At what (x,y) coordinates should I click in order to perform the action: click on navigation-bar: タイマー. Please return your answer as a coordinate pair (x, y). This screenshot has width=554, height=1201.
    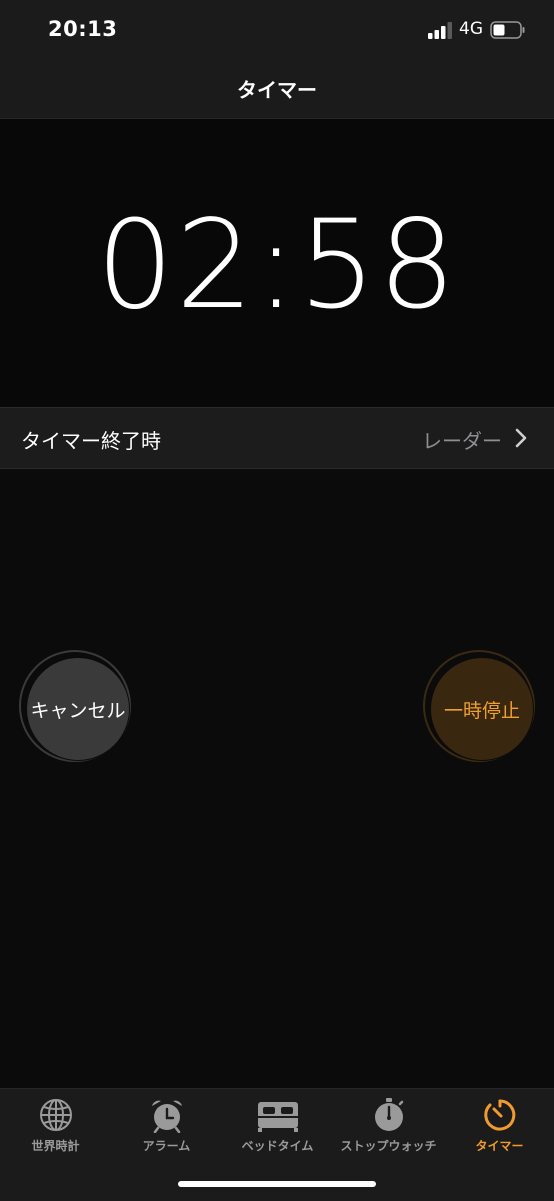
    Looking at the image, I should click on (277, 89).